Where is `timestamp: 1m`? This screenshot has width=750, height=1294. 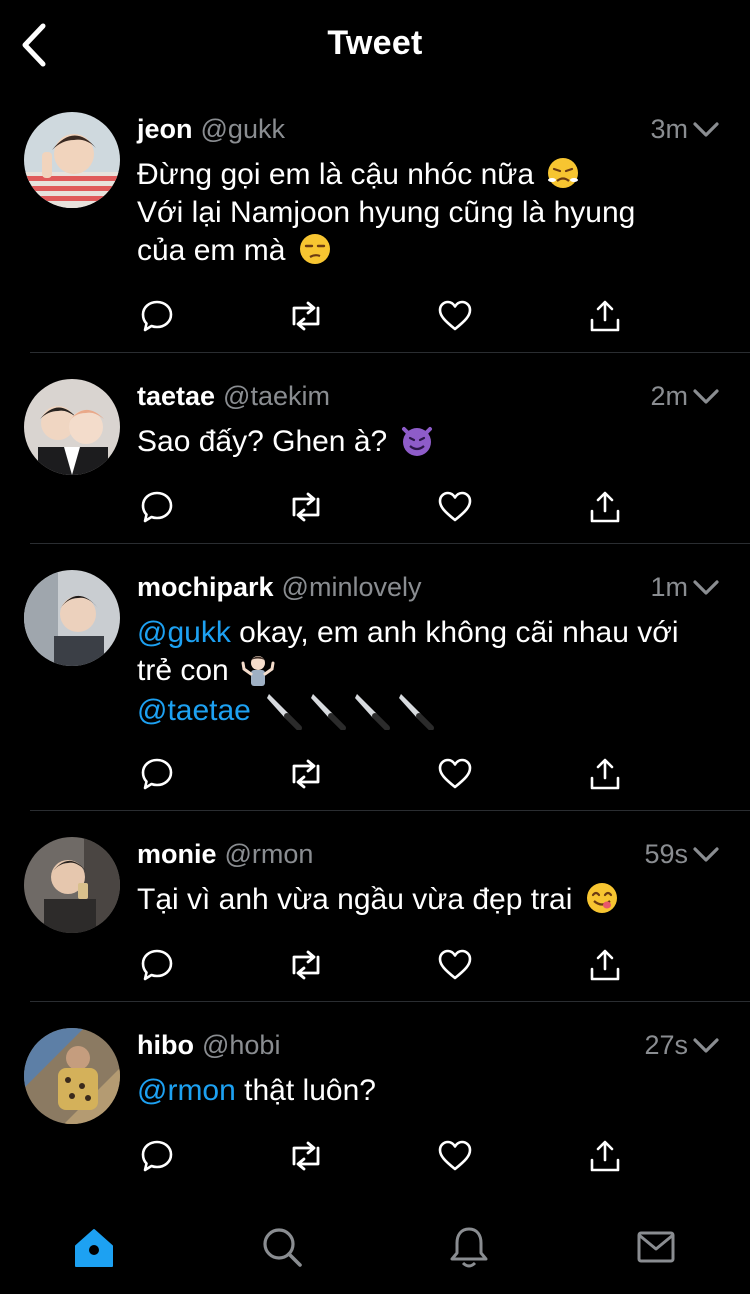 timestamp: 1m is located at coordinates (669, 587).